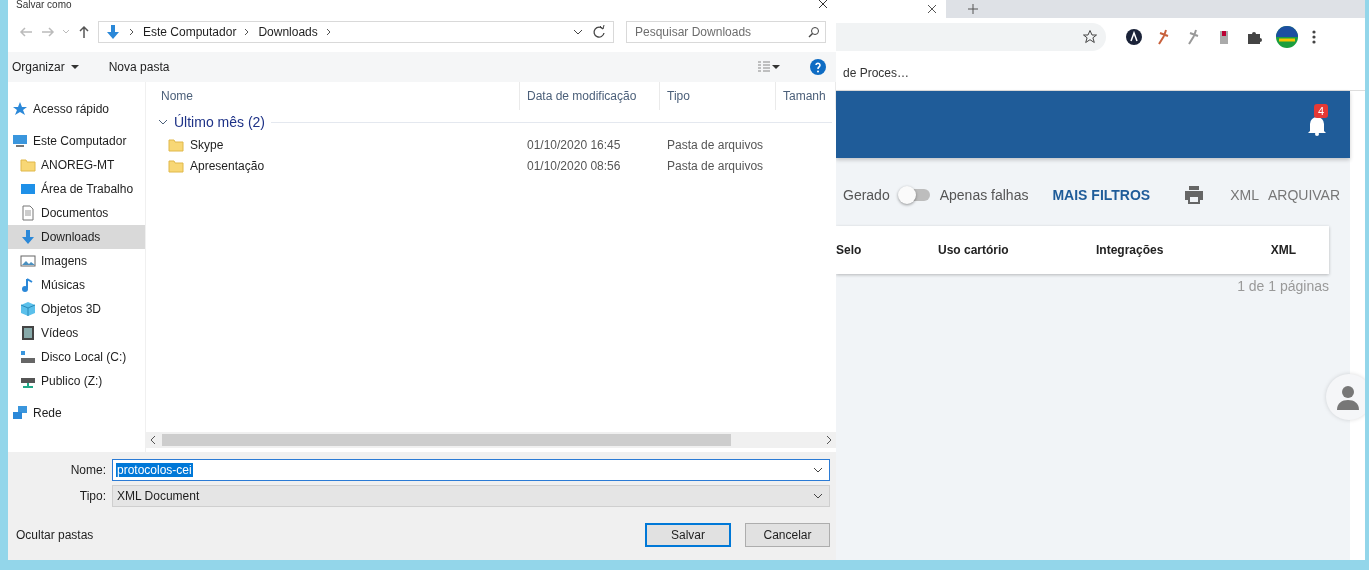  What do you see at coordinates (28, 357) in the screenshot?
I see `drive-icon` at bounding box center [28, 357].